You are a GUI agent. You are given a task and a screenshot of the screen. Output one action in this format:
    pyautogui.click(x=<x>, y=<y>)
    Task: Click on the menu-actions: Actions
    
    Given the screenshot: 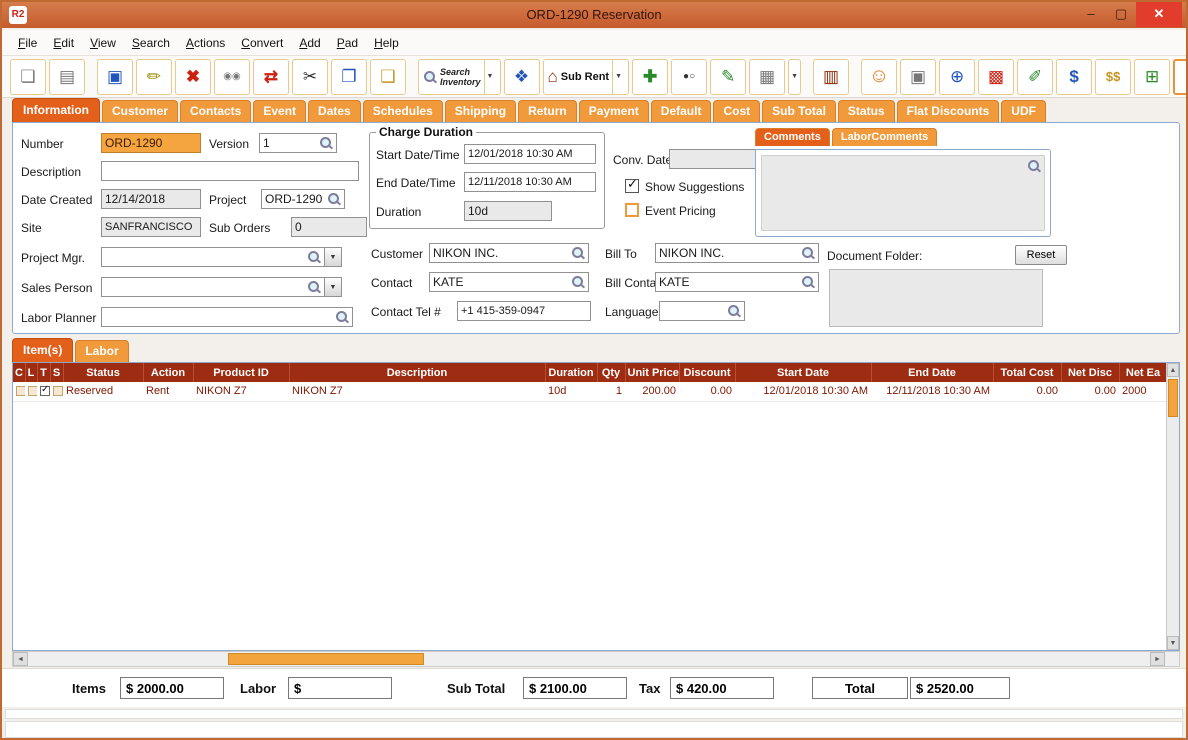 What is the action you would take?
    pyautogui.click(x=205, y=43)
    